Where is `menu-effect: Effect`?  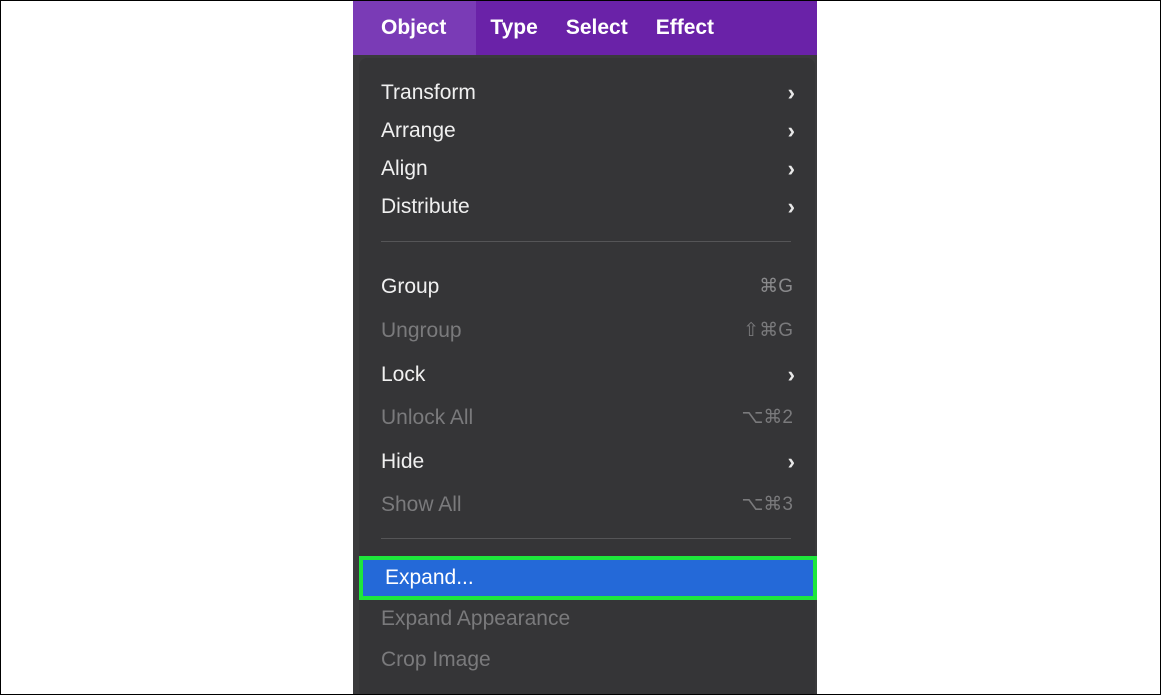 menu-effect: Effect is located at coordinates (685, 28).